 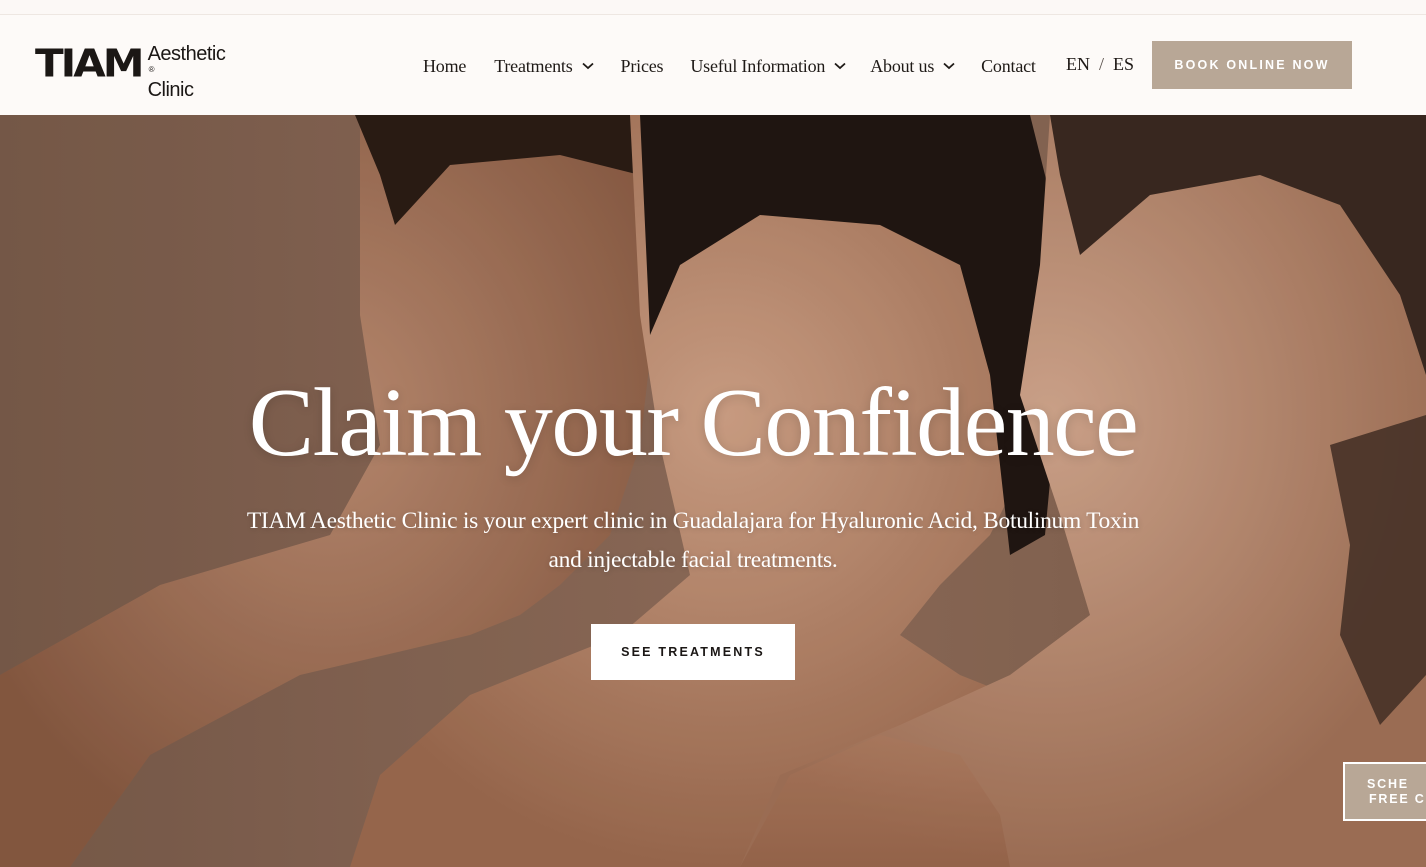 I want to click on nav-item-label: Home, so click(x=445, y=65).